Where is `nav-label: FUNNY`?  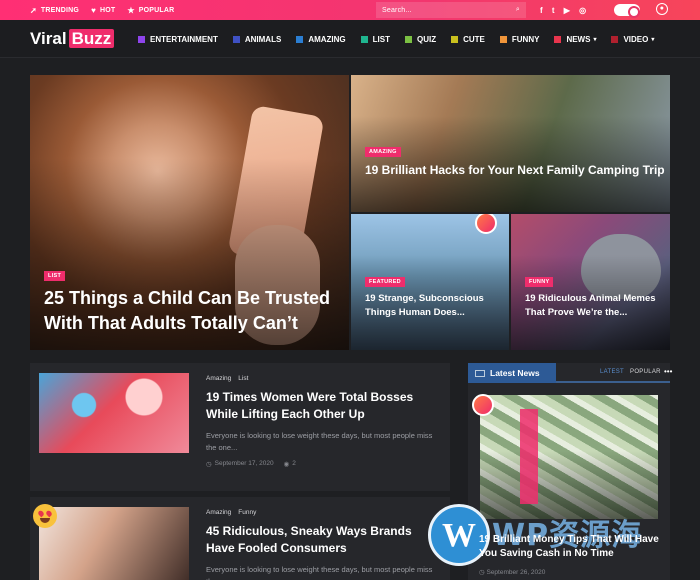
nav-label: FUNNY is located at coordinates (525, 39).